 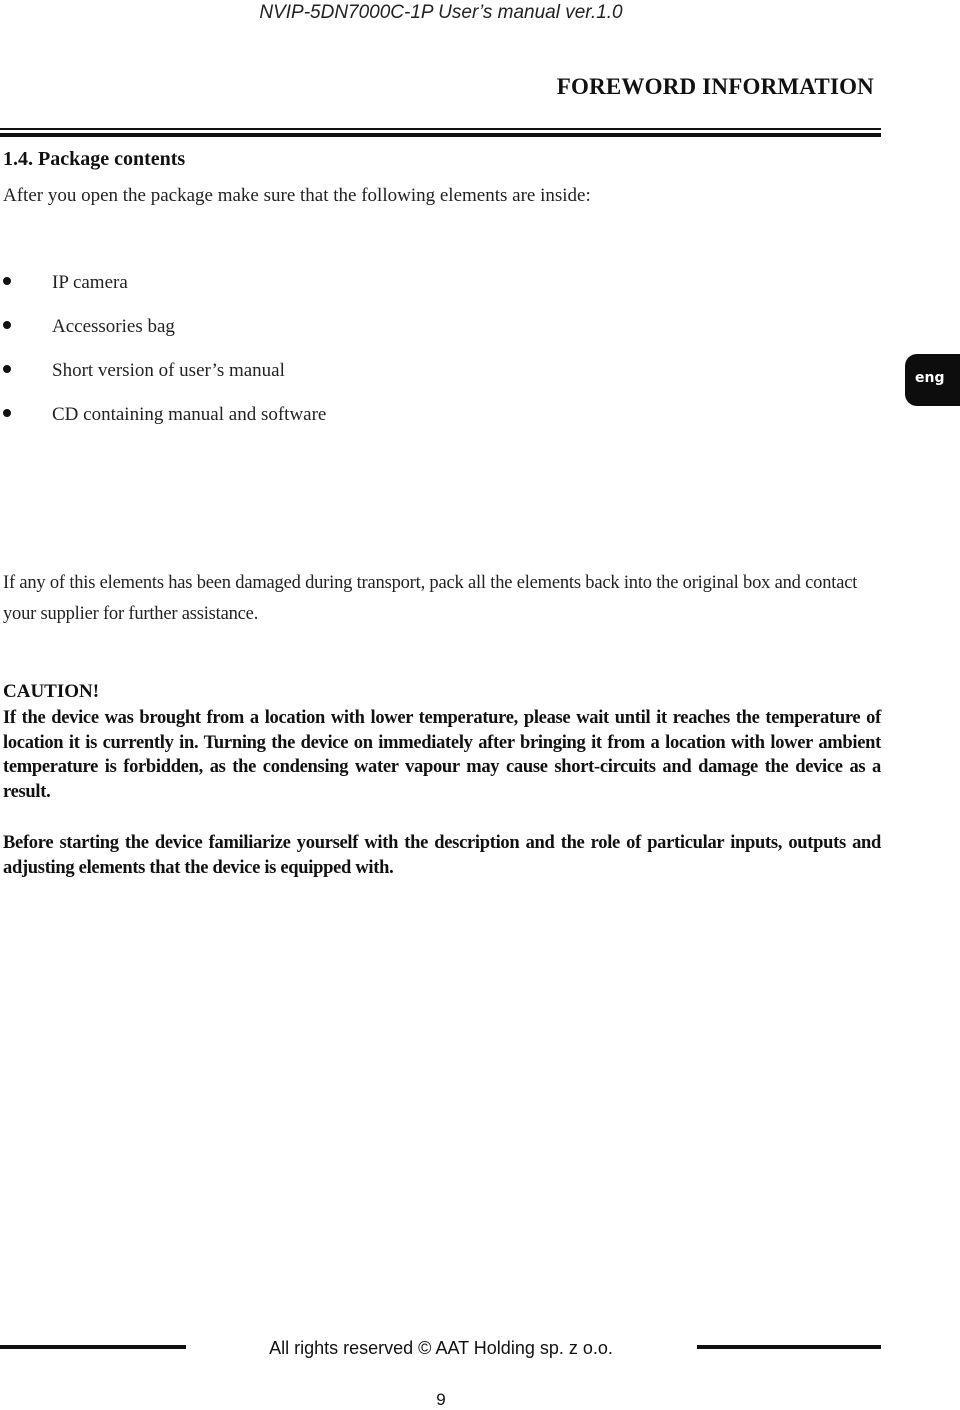 What do you see at coordinates (440, 129) in the screenshot?
I see `header-rule-thin` at bounding box center [440, 129].